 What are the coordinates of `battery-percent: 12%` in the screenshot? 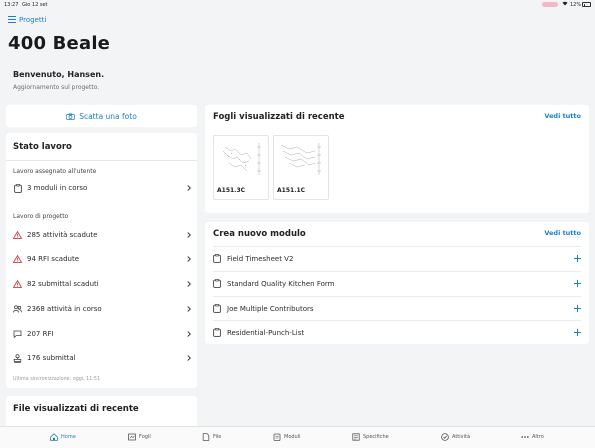 It's located at (576, 5).